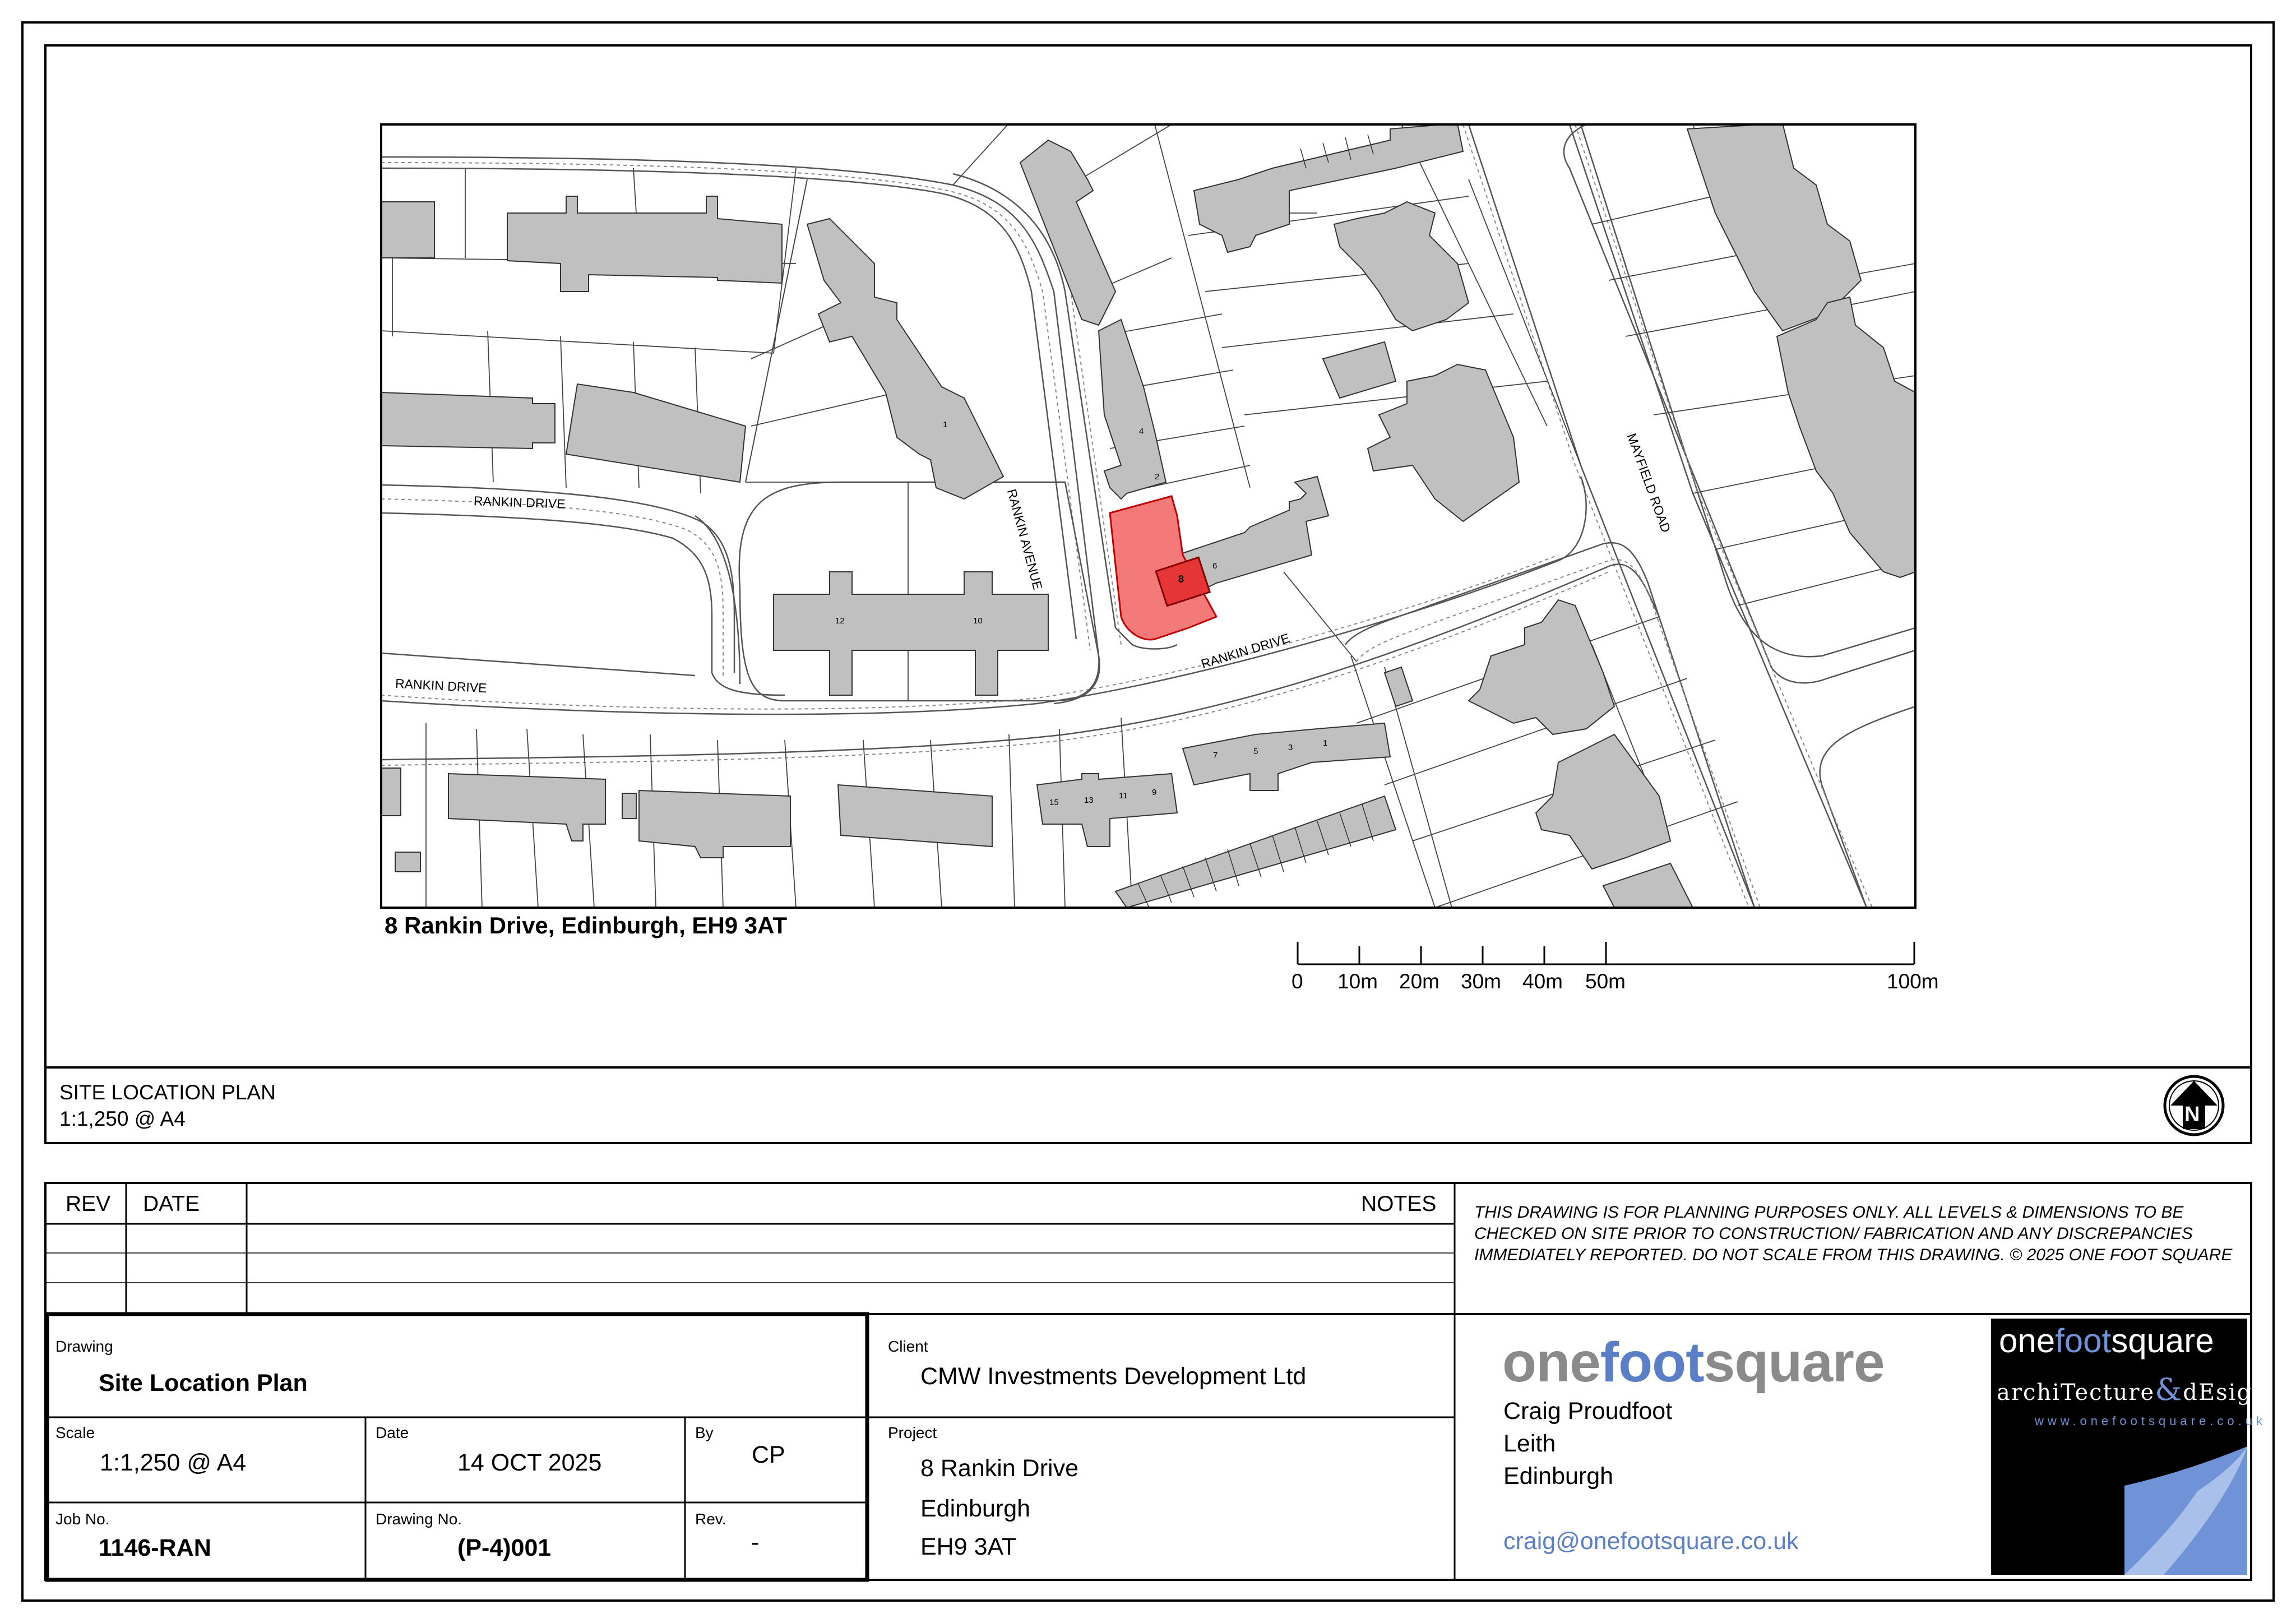 Image resolution: width=2296 pixels, height=1623 pixels. I want to click on project-line: Edinburgh, so click(975, 1508).